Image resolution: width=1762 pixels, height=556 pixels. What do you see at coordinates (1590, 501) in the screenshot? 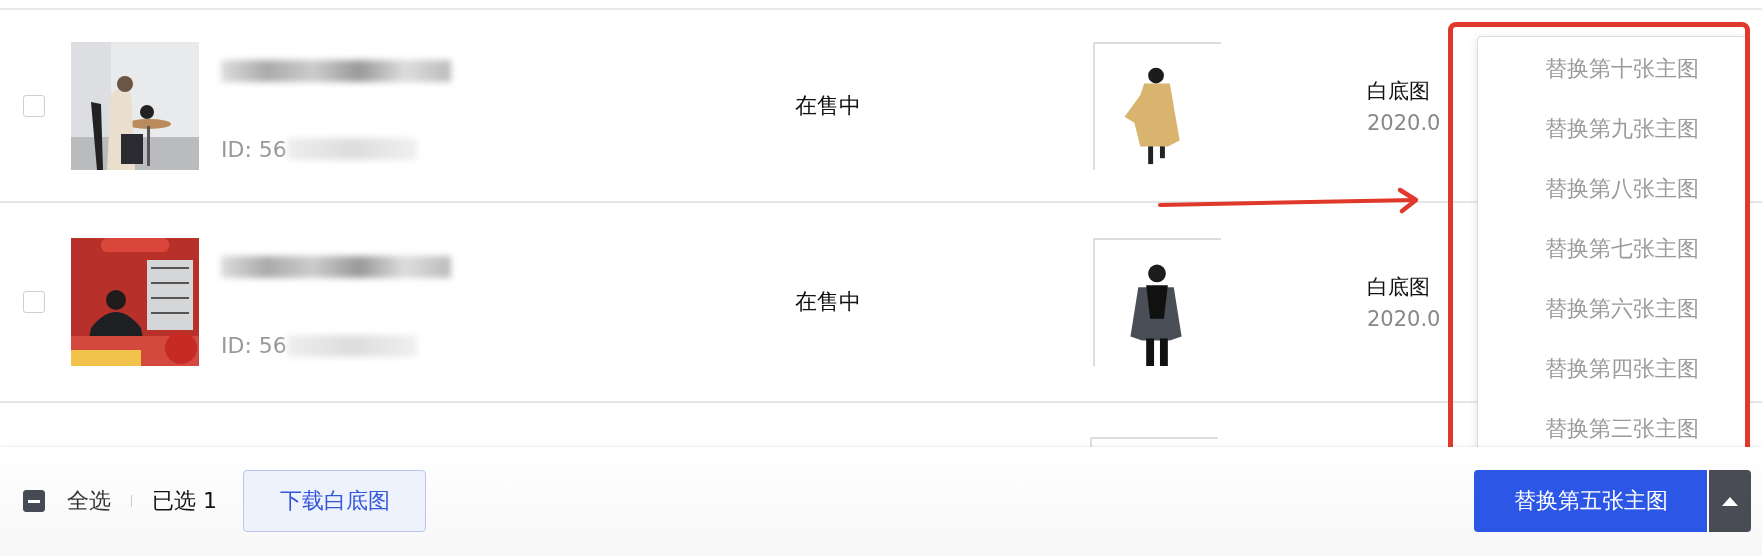
I see `replace-button: 替换第五张主图` at bounding box center [1590, 501].